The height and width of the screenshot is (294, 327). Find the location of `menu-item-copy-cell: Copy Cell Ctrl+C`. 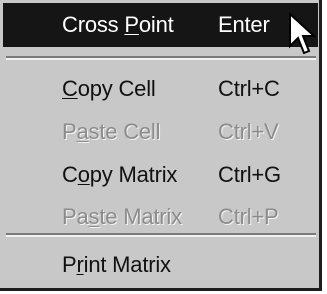

menu-item-copy-cell: Copy Cell Ctrl+C is located at coordinates (160, 89).